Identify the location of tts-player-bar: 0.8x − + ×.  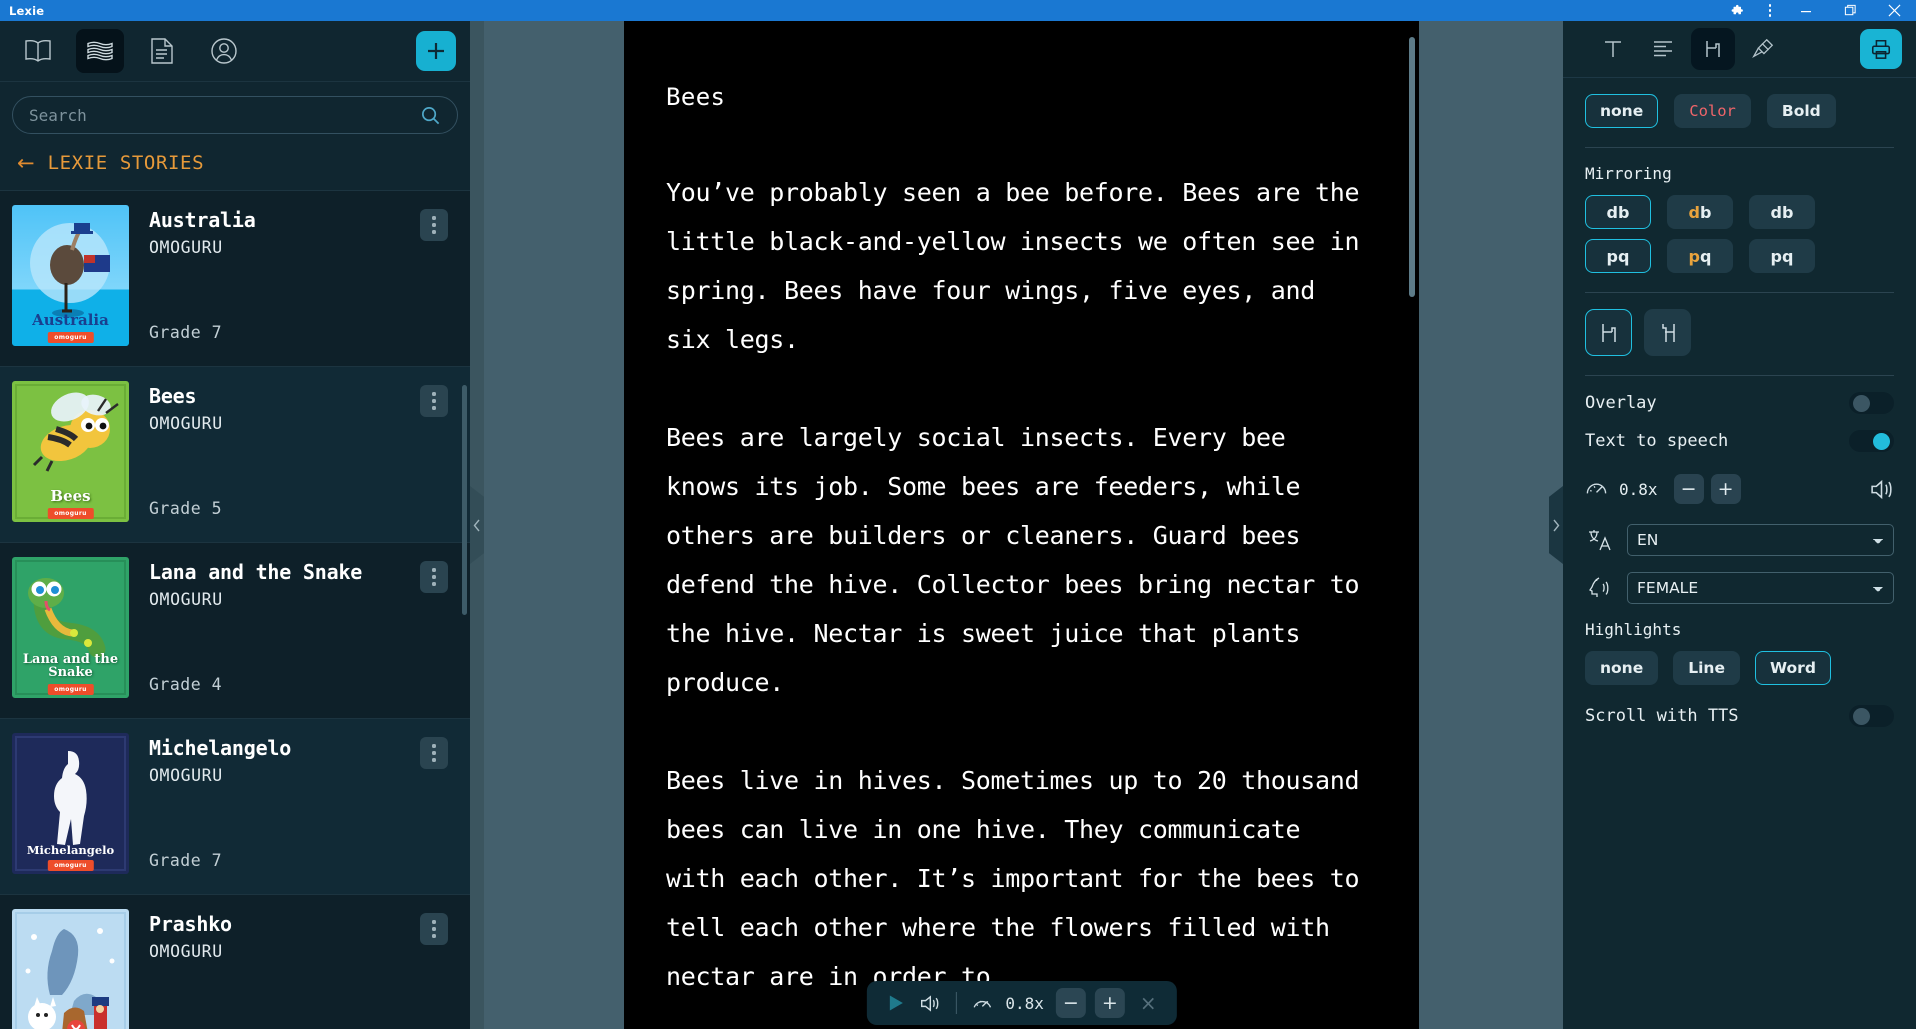
(1021, 1003).